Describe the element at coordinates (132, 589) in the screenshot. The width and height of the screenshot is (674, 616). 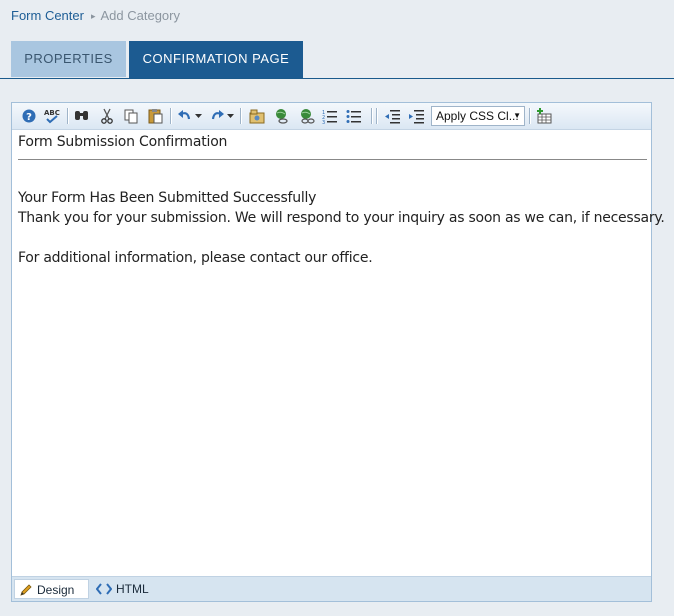
I see `html-mode-label: HTML` at that location.